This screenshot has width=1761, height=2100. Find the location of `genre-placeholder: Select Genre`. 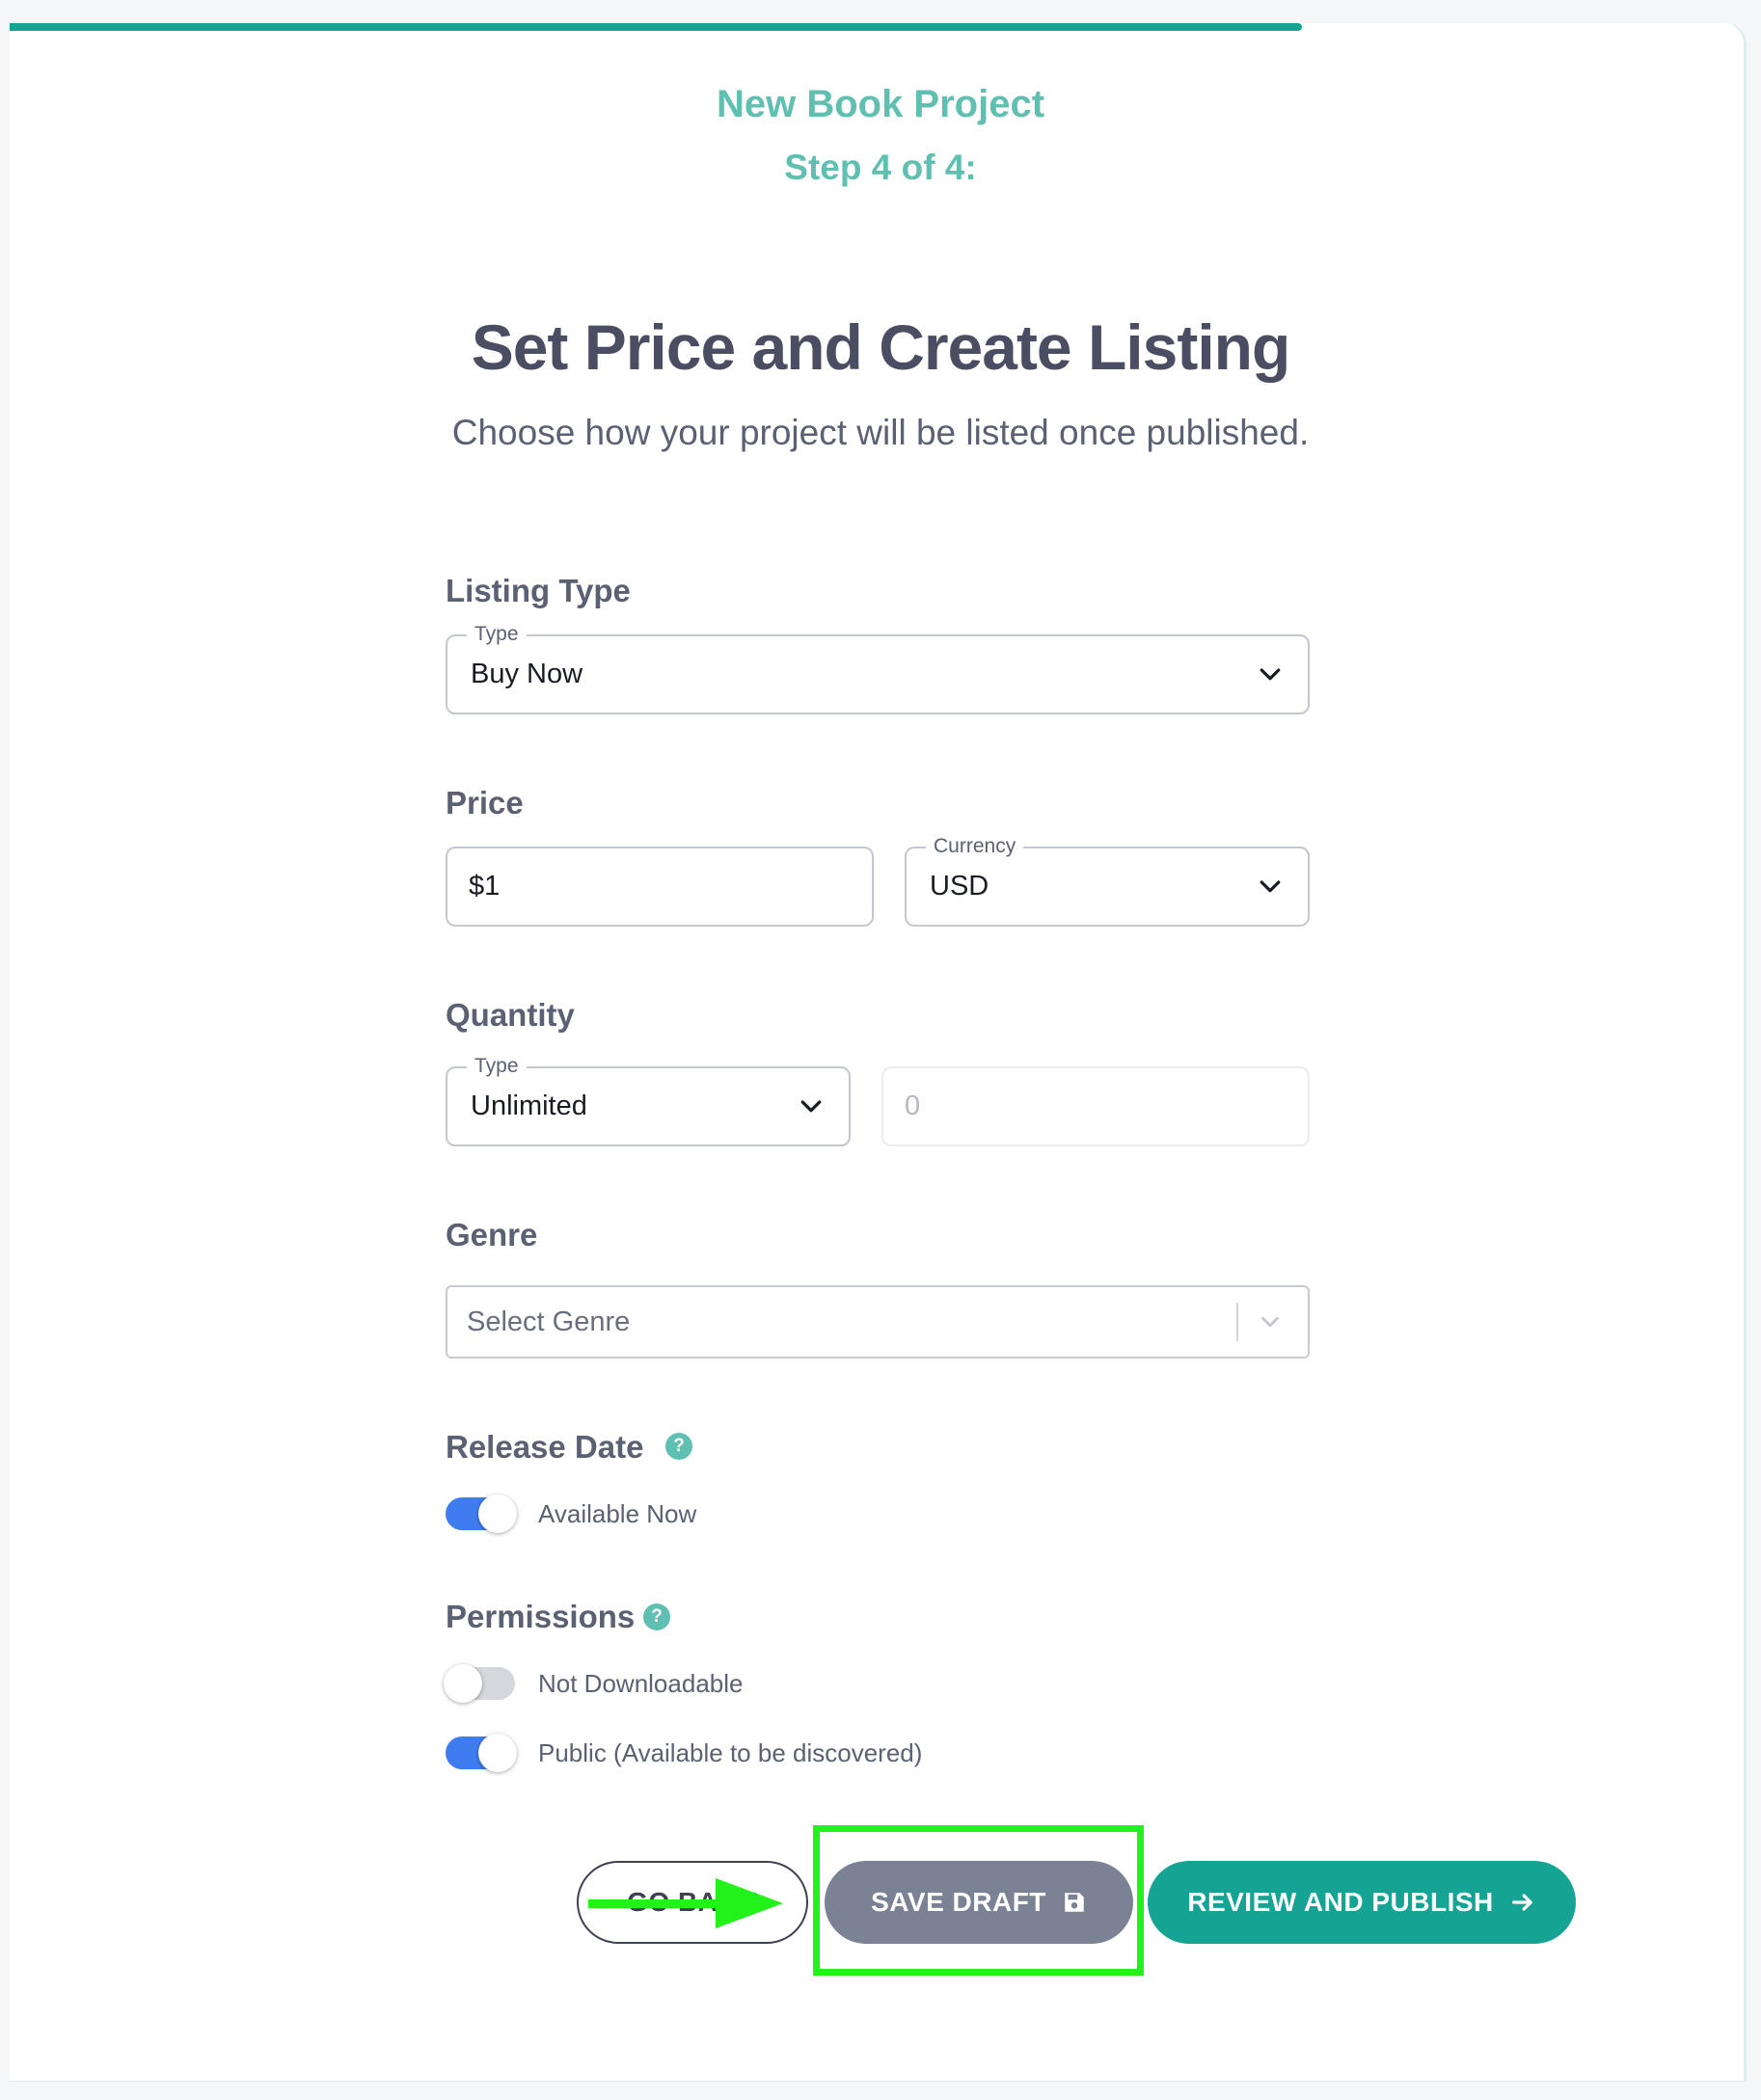

genre-placeholder: Select Genre is located at coordinates (549, 1321).